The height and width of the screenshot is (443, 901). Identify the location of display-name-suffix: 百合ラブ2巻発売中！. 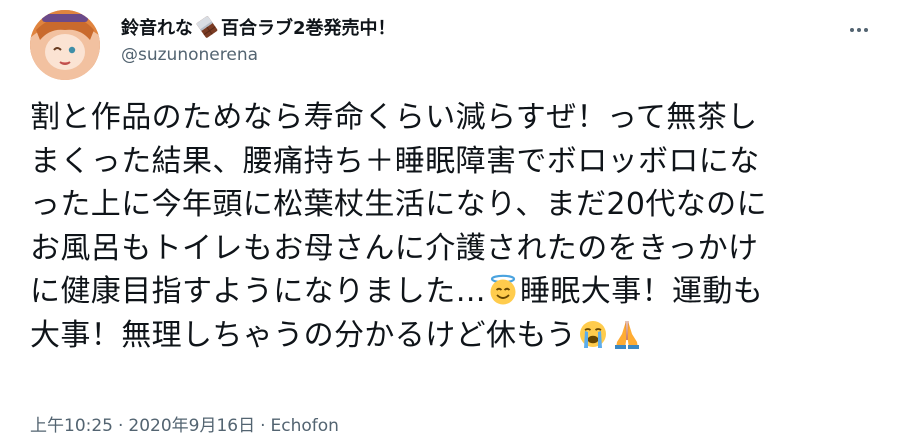
(308, 28).